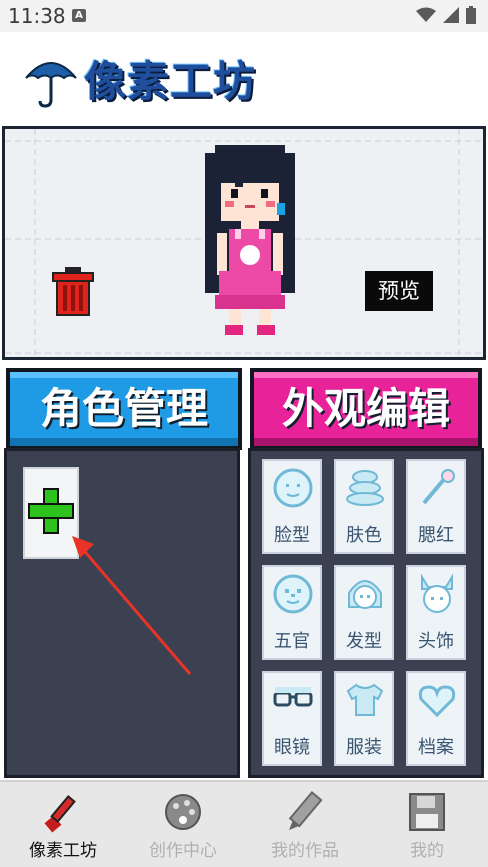 This screenshot has height=867, width=488. Describe the element at coordinates (436, 747) in the screenshot. I see `appearance-item-label: 档案` at that location.